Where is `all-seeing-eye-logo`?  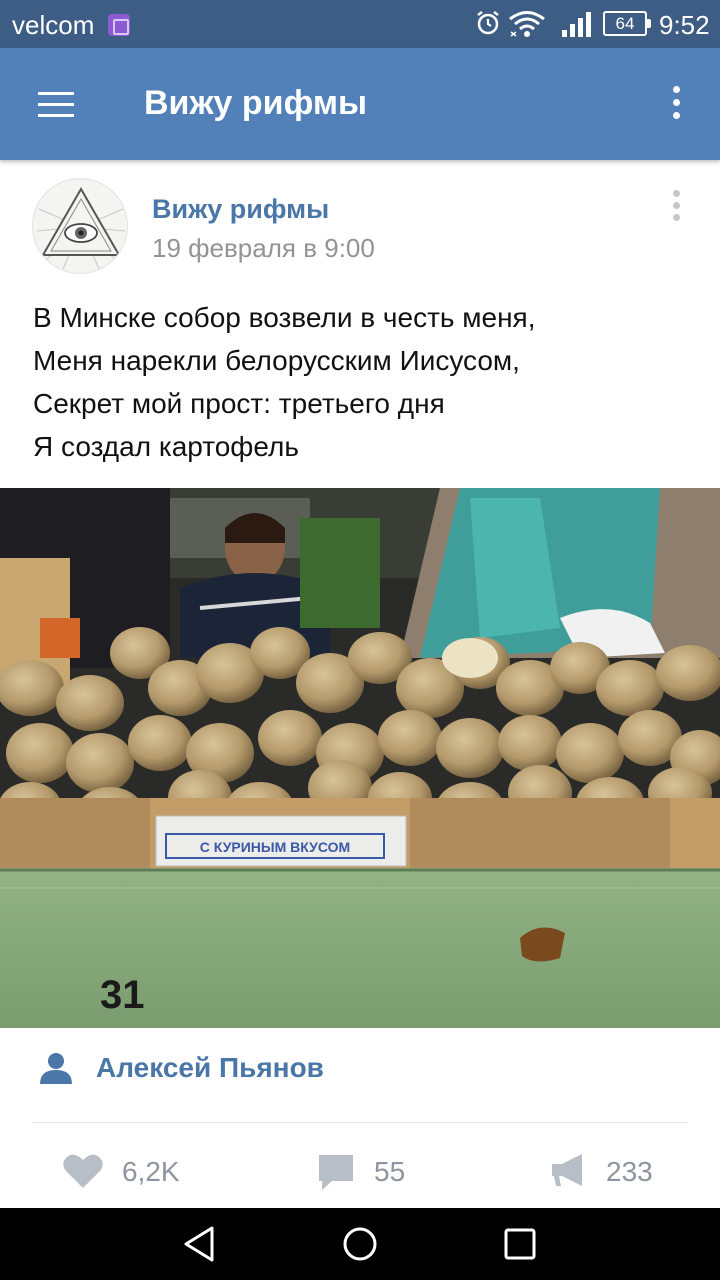
all-seeing-eye-logo is located at coordinates (81, 228).